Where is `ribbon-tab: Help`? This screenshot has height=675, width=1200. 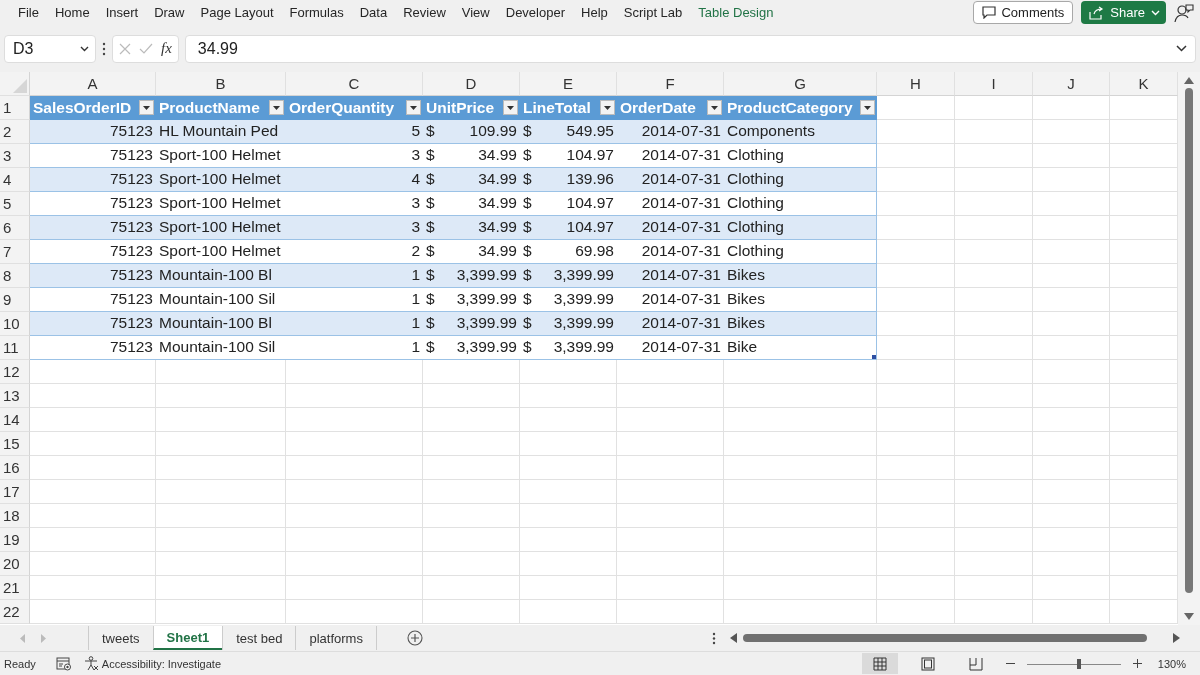
ribbon-tab: Help is located at coordinates (594, 13).